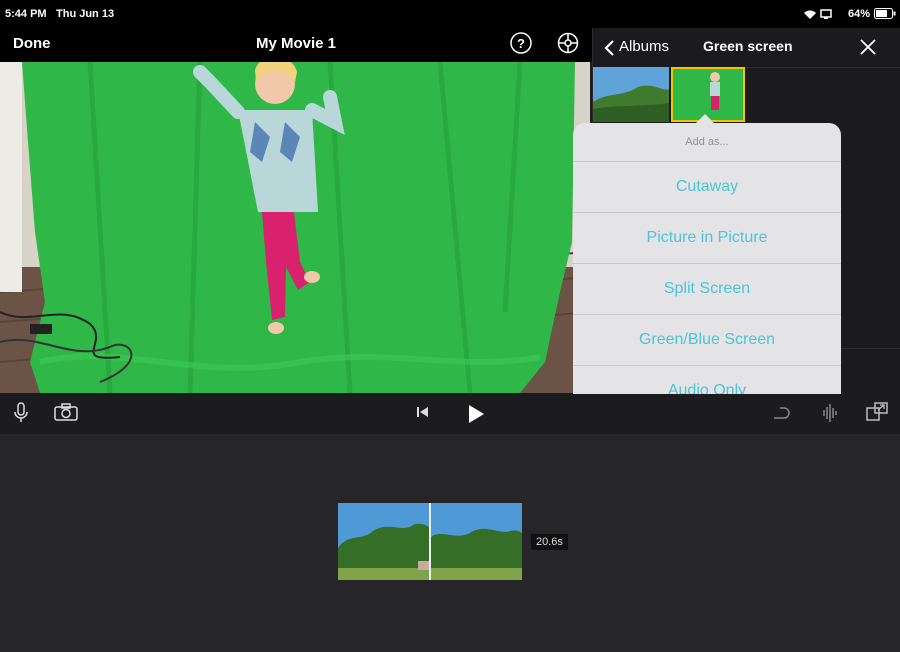 This screenshot has width=900, height=652. Describe the element at coordinates (877, 412) in the screenshot. I see `fullscreen-icon` at that location.